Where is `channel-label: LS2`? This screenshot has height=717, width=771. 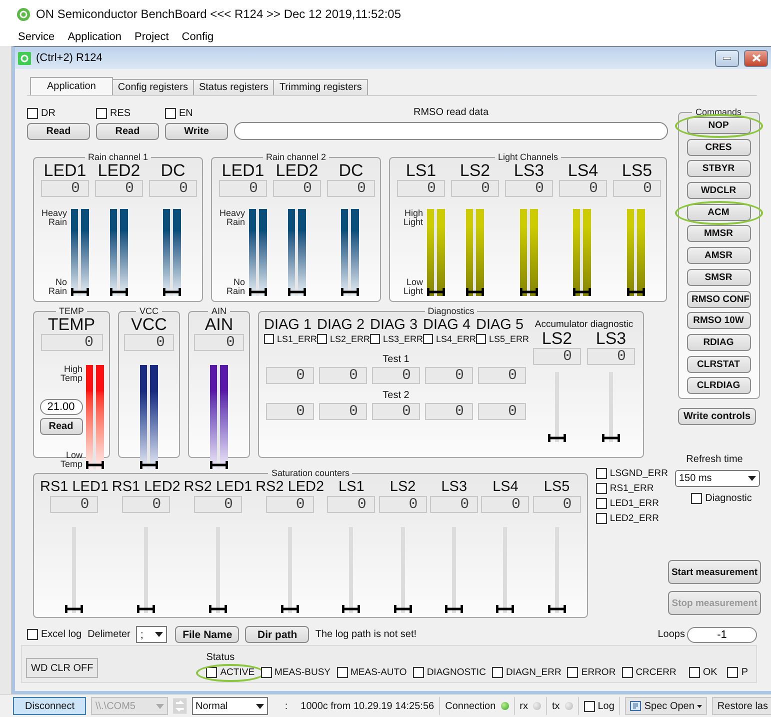
channel-label: LS2 is located at coordinates (403, 487).